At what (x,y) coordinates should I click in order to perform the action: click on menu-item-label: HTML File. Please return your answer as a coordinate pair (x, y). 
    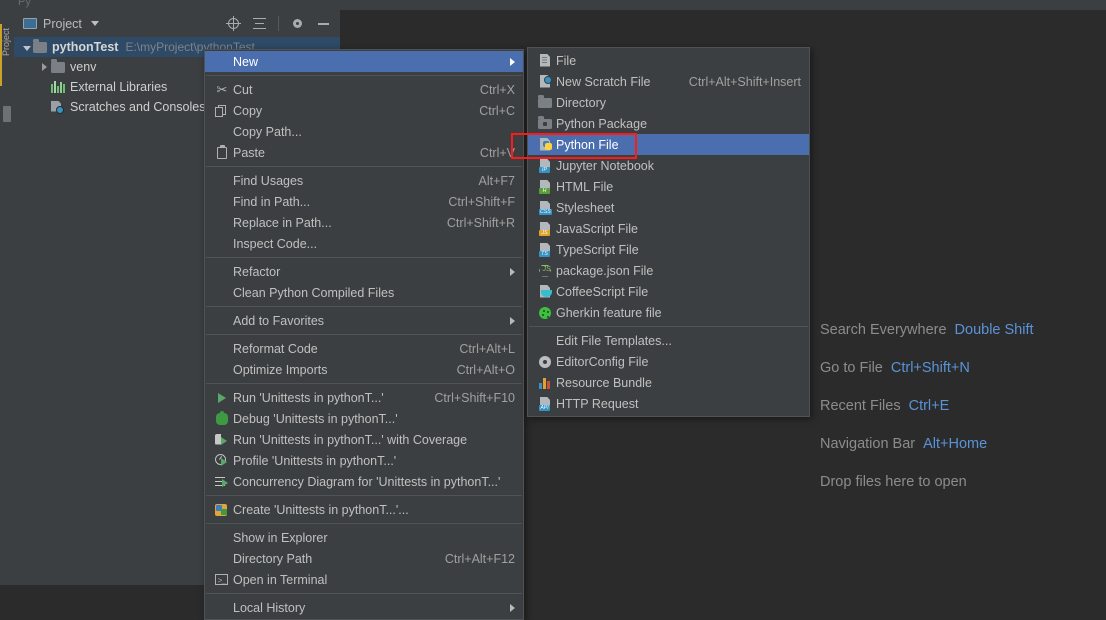
    Looking at the image, I should click on (585, 186).